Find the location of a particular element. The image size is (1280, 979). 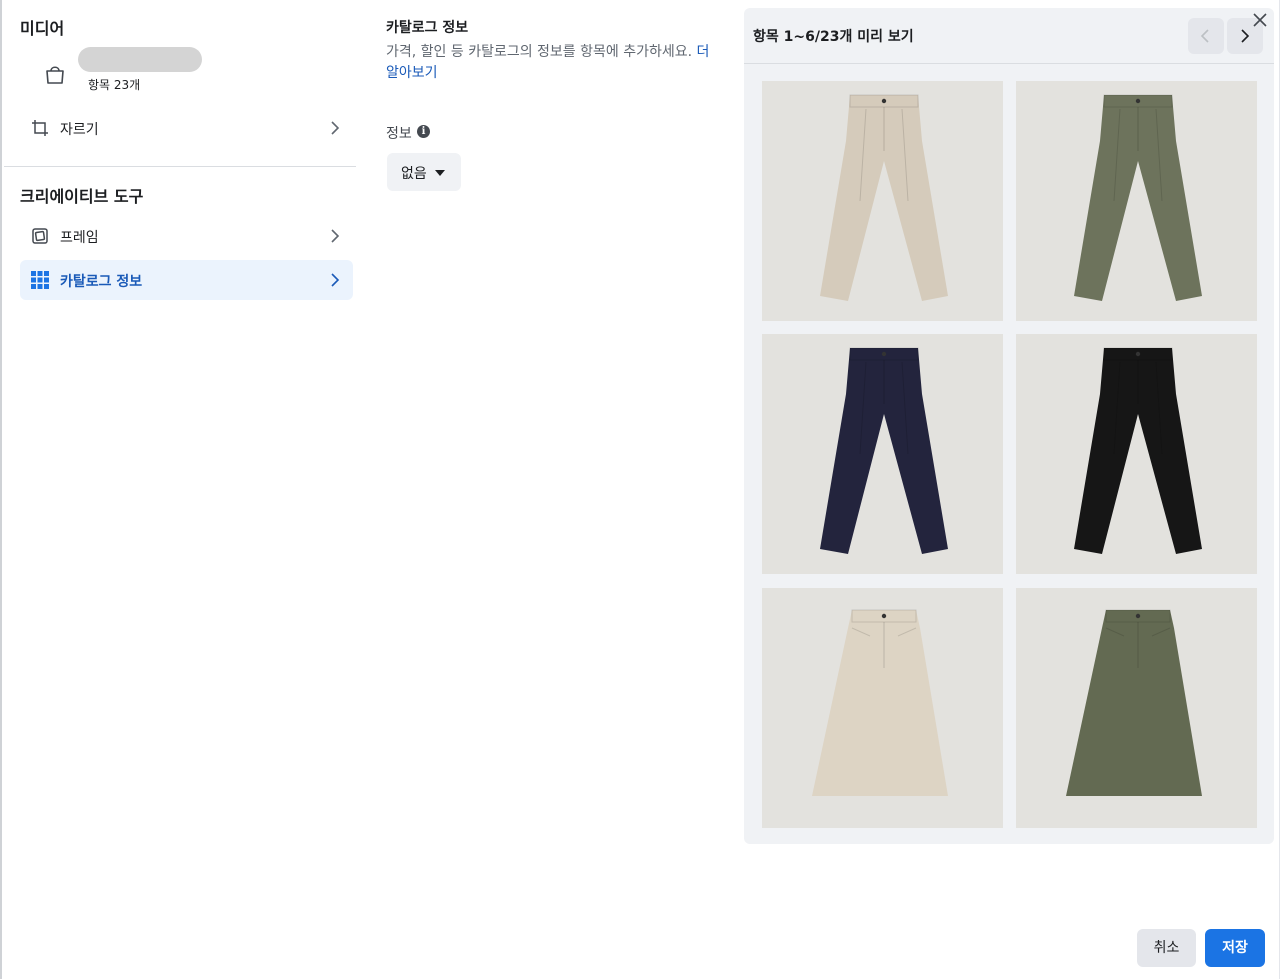

shopping-bag-icon is located at coordinates (55, 75).